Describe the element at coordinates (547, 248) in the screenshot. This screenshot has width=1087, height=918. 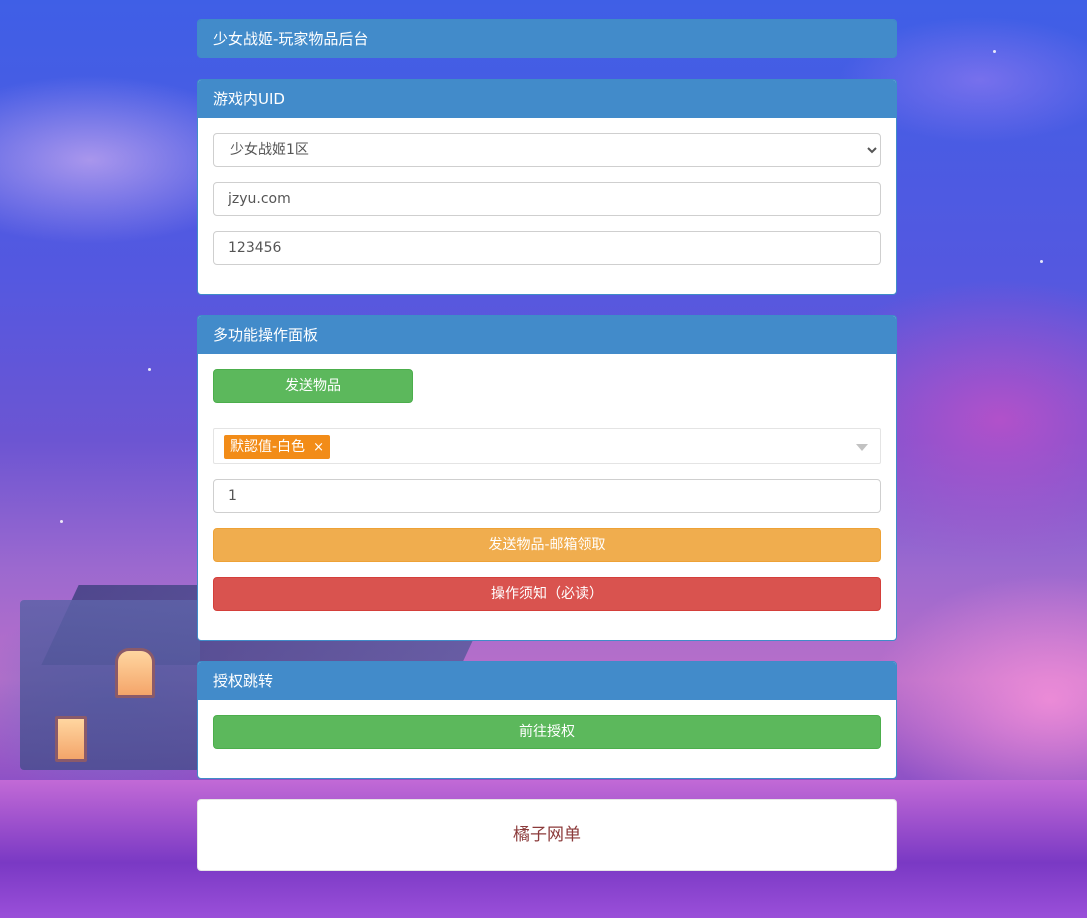
I see `password-input` at that location.